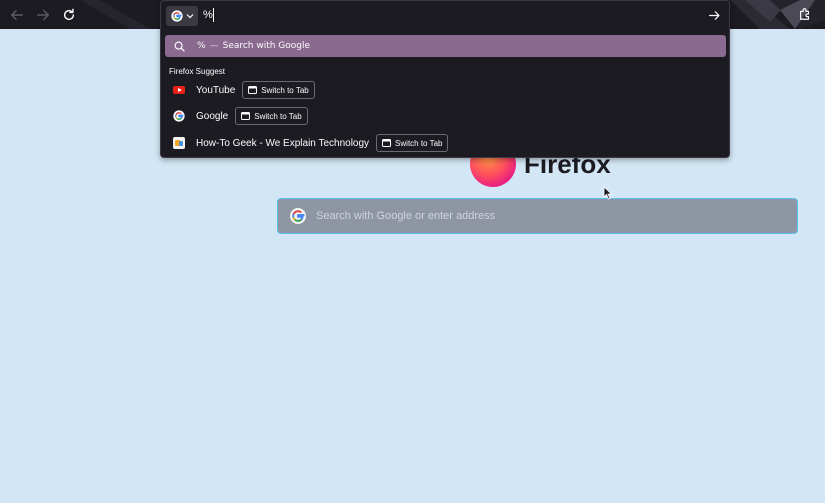 This screenshot has height=503, width=825. What do you see at coordinates (179, 116) in the screenshot?
I see `google-favicon` at bounding box center [179, 116].